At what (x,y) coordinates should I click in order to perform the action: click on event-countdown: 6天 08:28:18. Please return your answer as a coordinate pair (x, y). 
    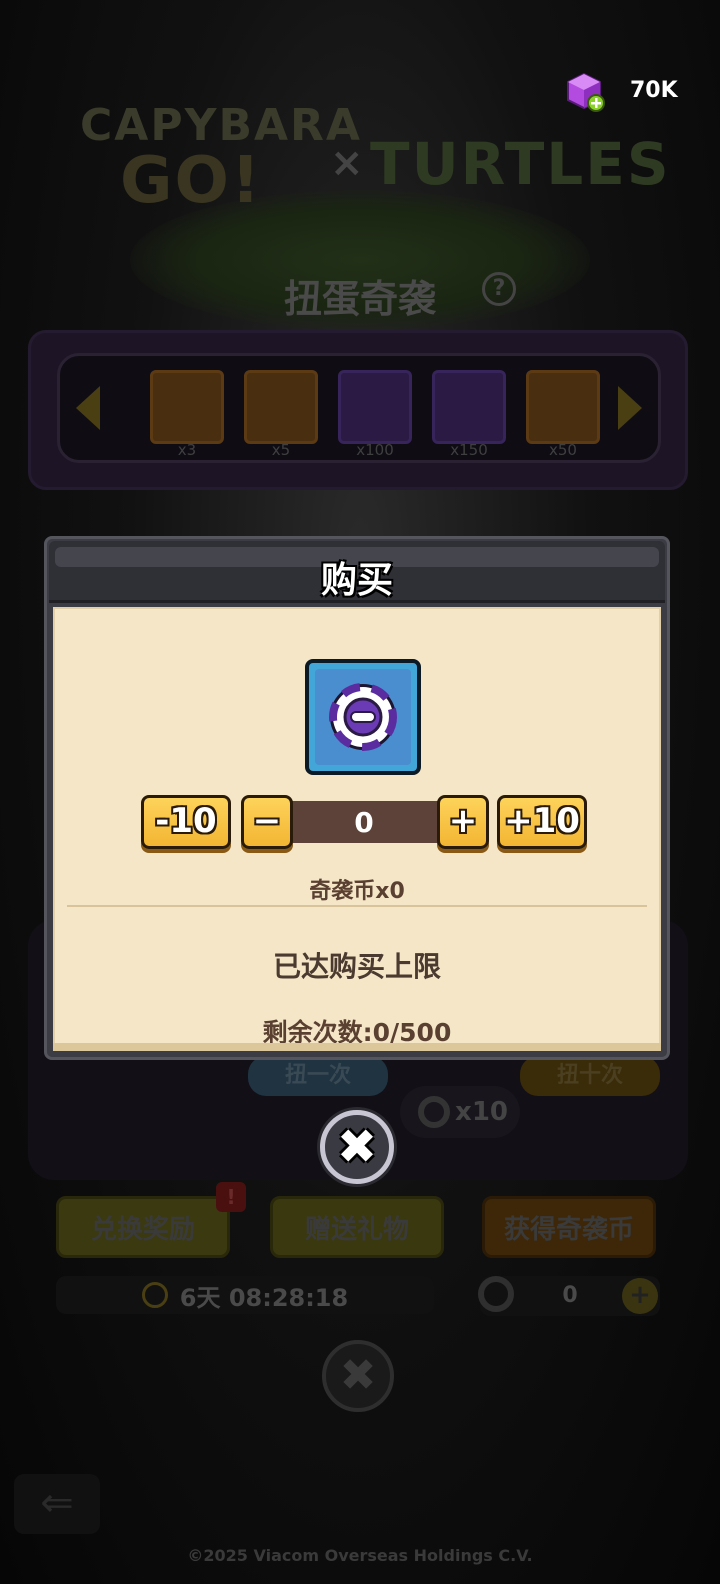
    Looking at the image, I should click on (264, 1297).